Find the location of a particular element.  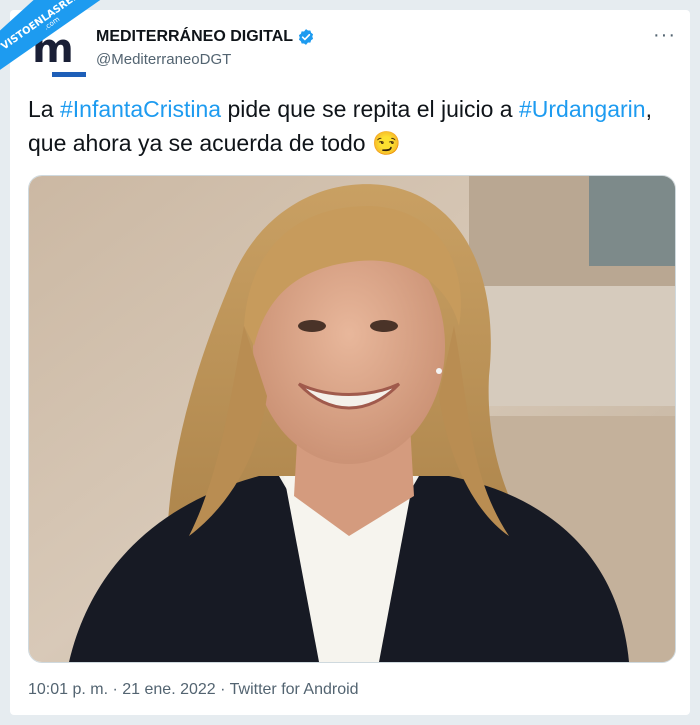

tweet-source: Twitter for Android is located at coordinates (294, 689).